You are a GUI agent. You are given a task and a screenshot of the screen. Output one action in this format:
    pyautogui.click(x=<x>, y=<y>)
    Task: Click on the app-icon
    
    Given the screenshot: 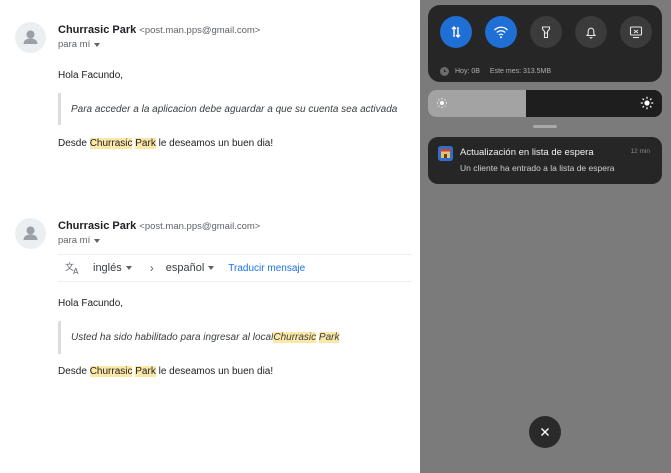 What is the action you would take?
    pyautogui.click(x=445, y=153)
    